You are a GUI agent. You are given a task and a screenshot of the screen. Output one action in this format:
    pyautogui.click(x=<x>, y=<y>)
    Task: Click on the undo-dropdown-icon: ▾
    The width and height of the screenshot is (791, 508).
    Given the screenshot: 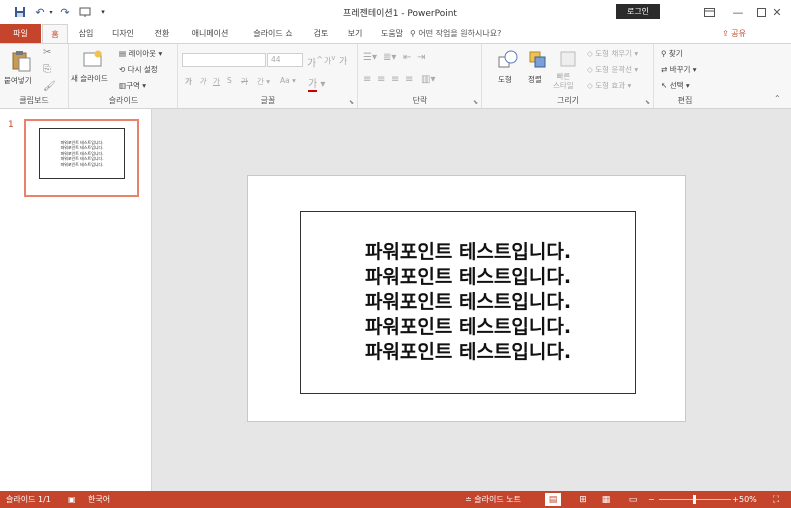 What is the action you would take?
    pyautogui.click(x=51, y=12)
    